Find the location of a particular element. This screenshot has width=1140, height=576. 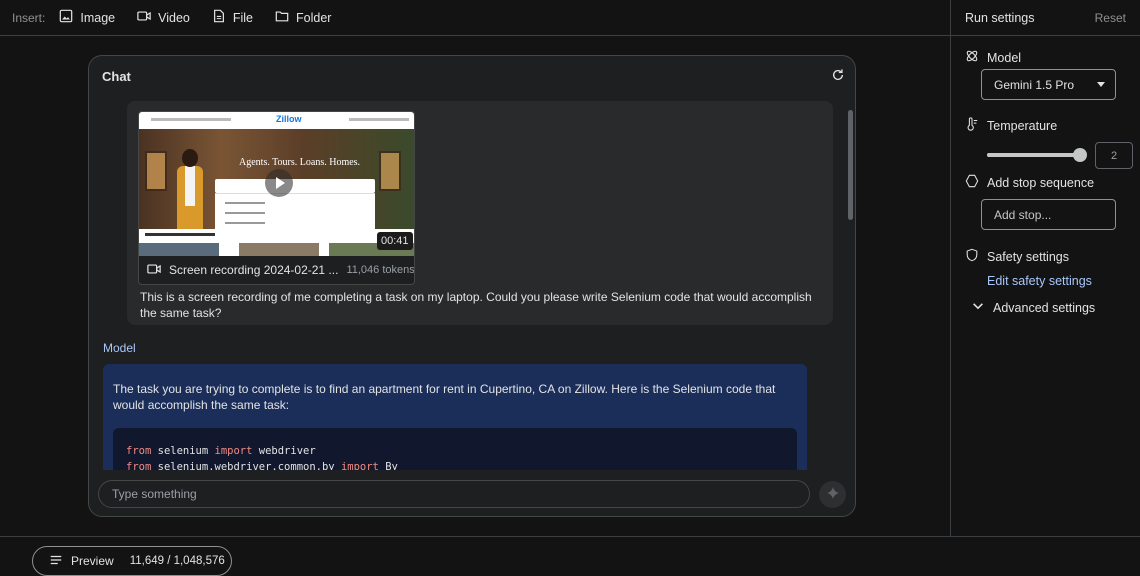

slider-thumb is located at coordinates (1080, 155).